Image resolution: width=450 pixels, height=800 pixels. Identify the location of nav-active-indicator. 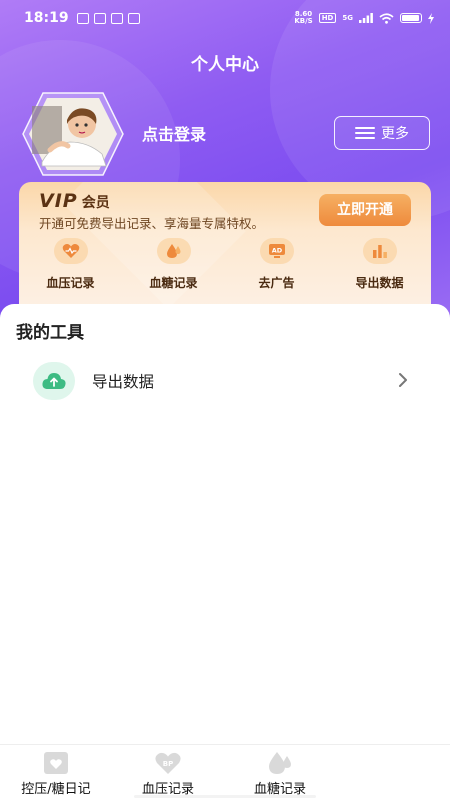
(225, 796).